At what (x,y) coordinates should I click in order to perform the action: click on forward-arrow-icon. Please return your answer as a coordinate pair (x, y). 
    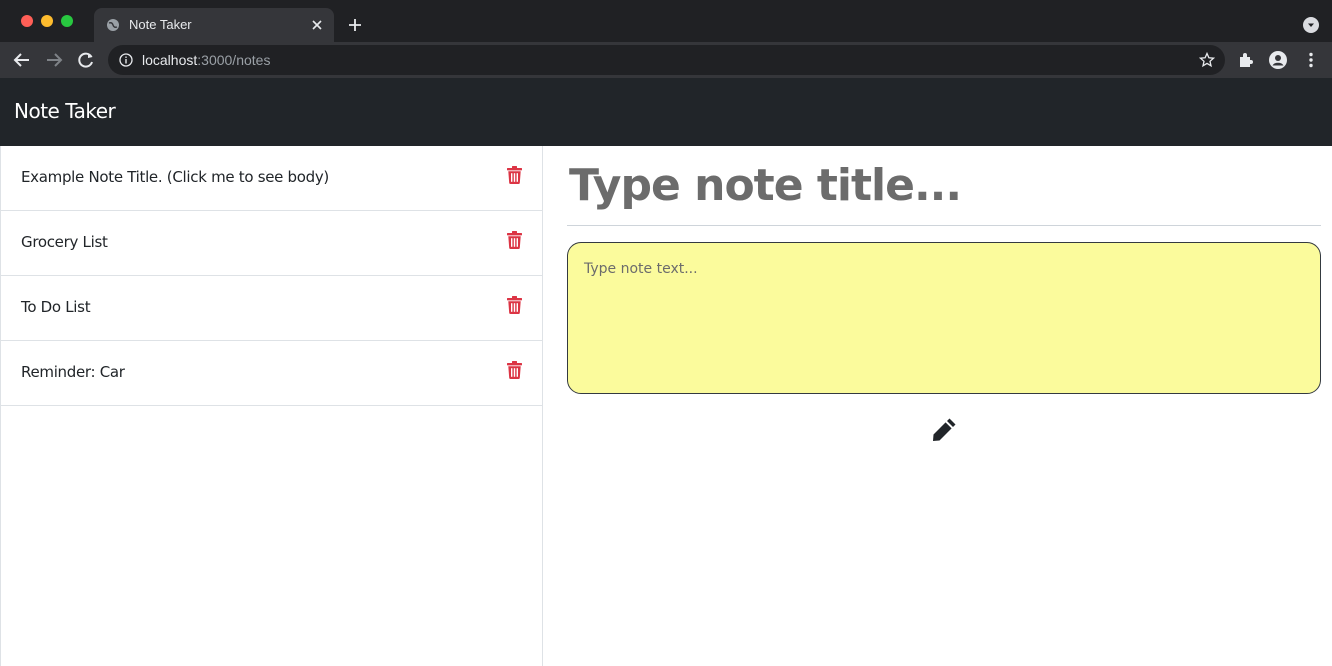
    Looking at the image, I should click on (54, 60).